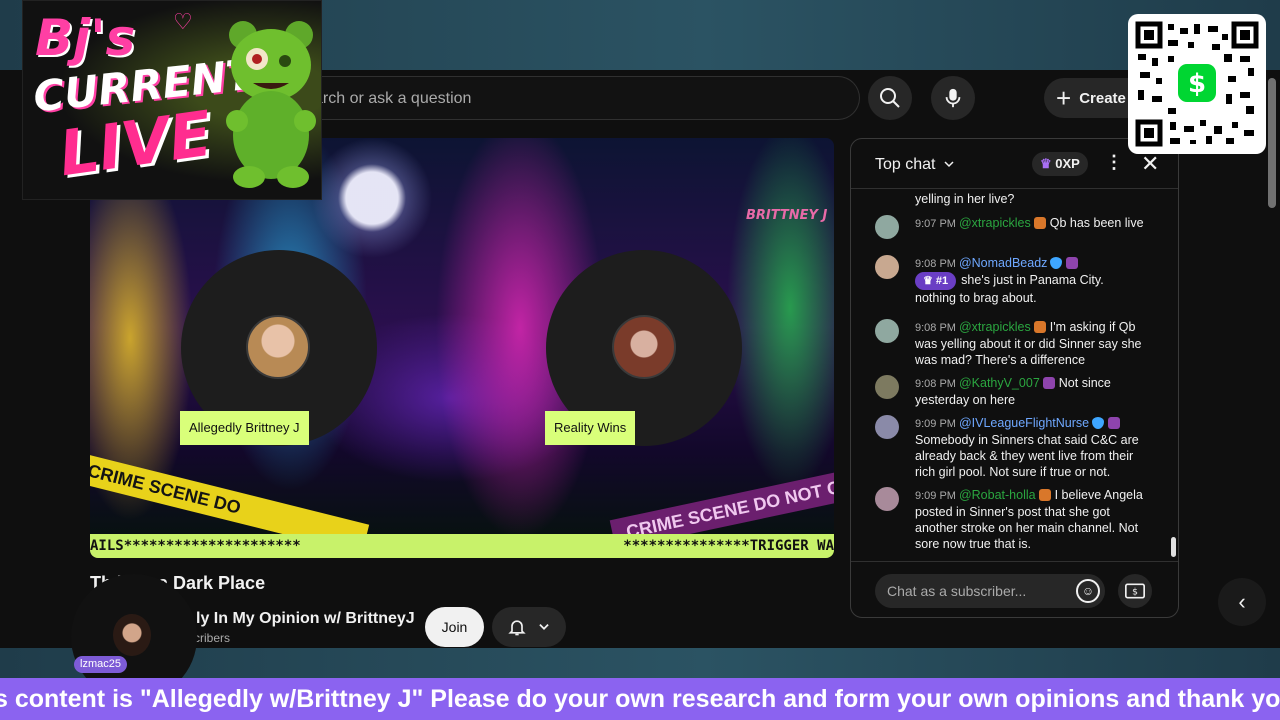 The width and height of the screenshot is (1280, 720). I want to click on stream-logo: Bj's ♡ CURRENT LIVE, so click(172, 100).